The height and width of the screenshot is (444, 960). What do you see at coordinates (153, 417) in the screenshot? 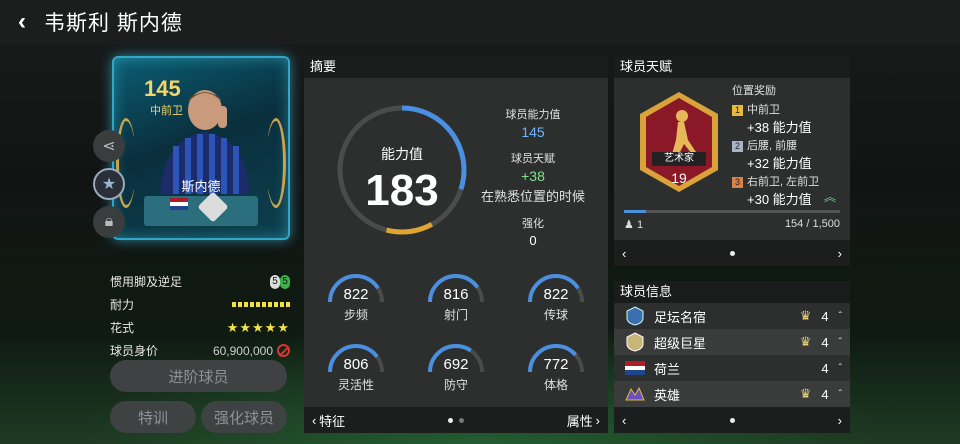
I see `train-button: 特训` at bounding box center [153, 417].